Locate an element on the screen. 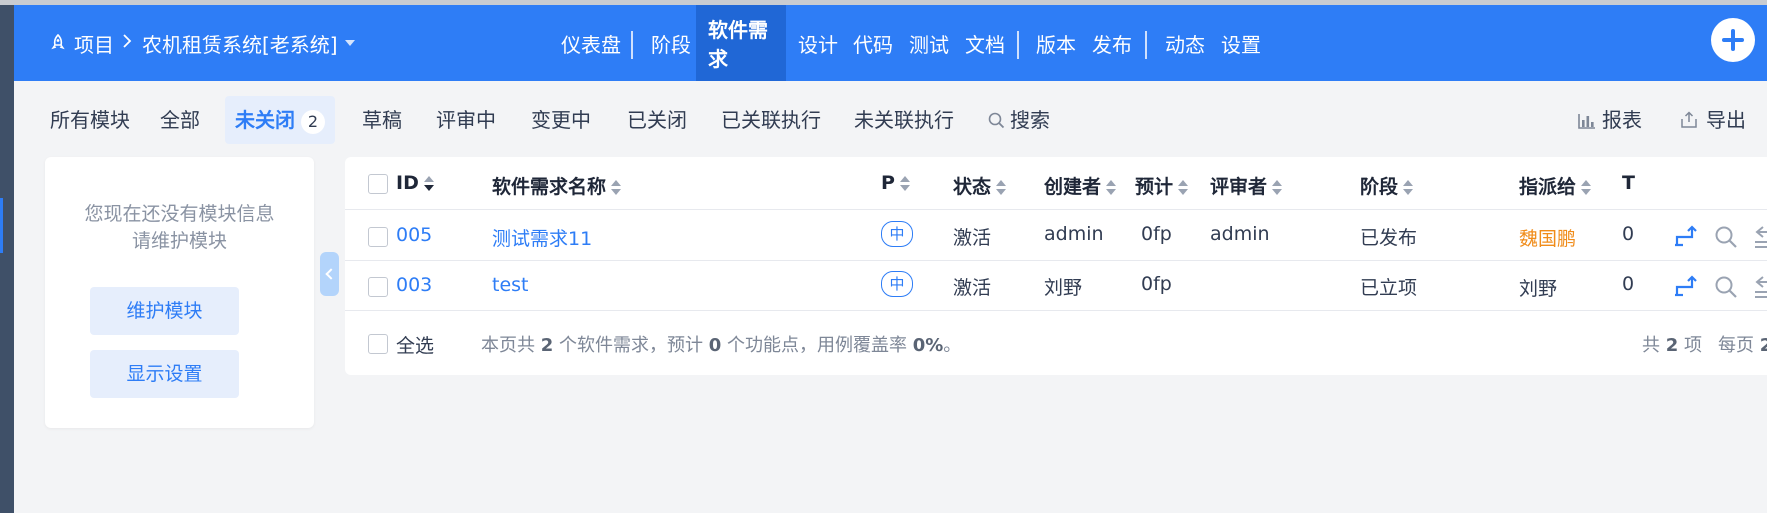  nav-code: 代码 is located at coordinates (873, 43).